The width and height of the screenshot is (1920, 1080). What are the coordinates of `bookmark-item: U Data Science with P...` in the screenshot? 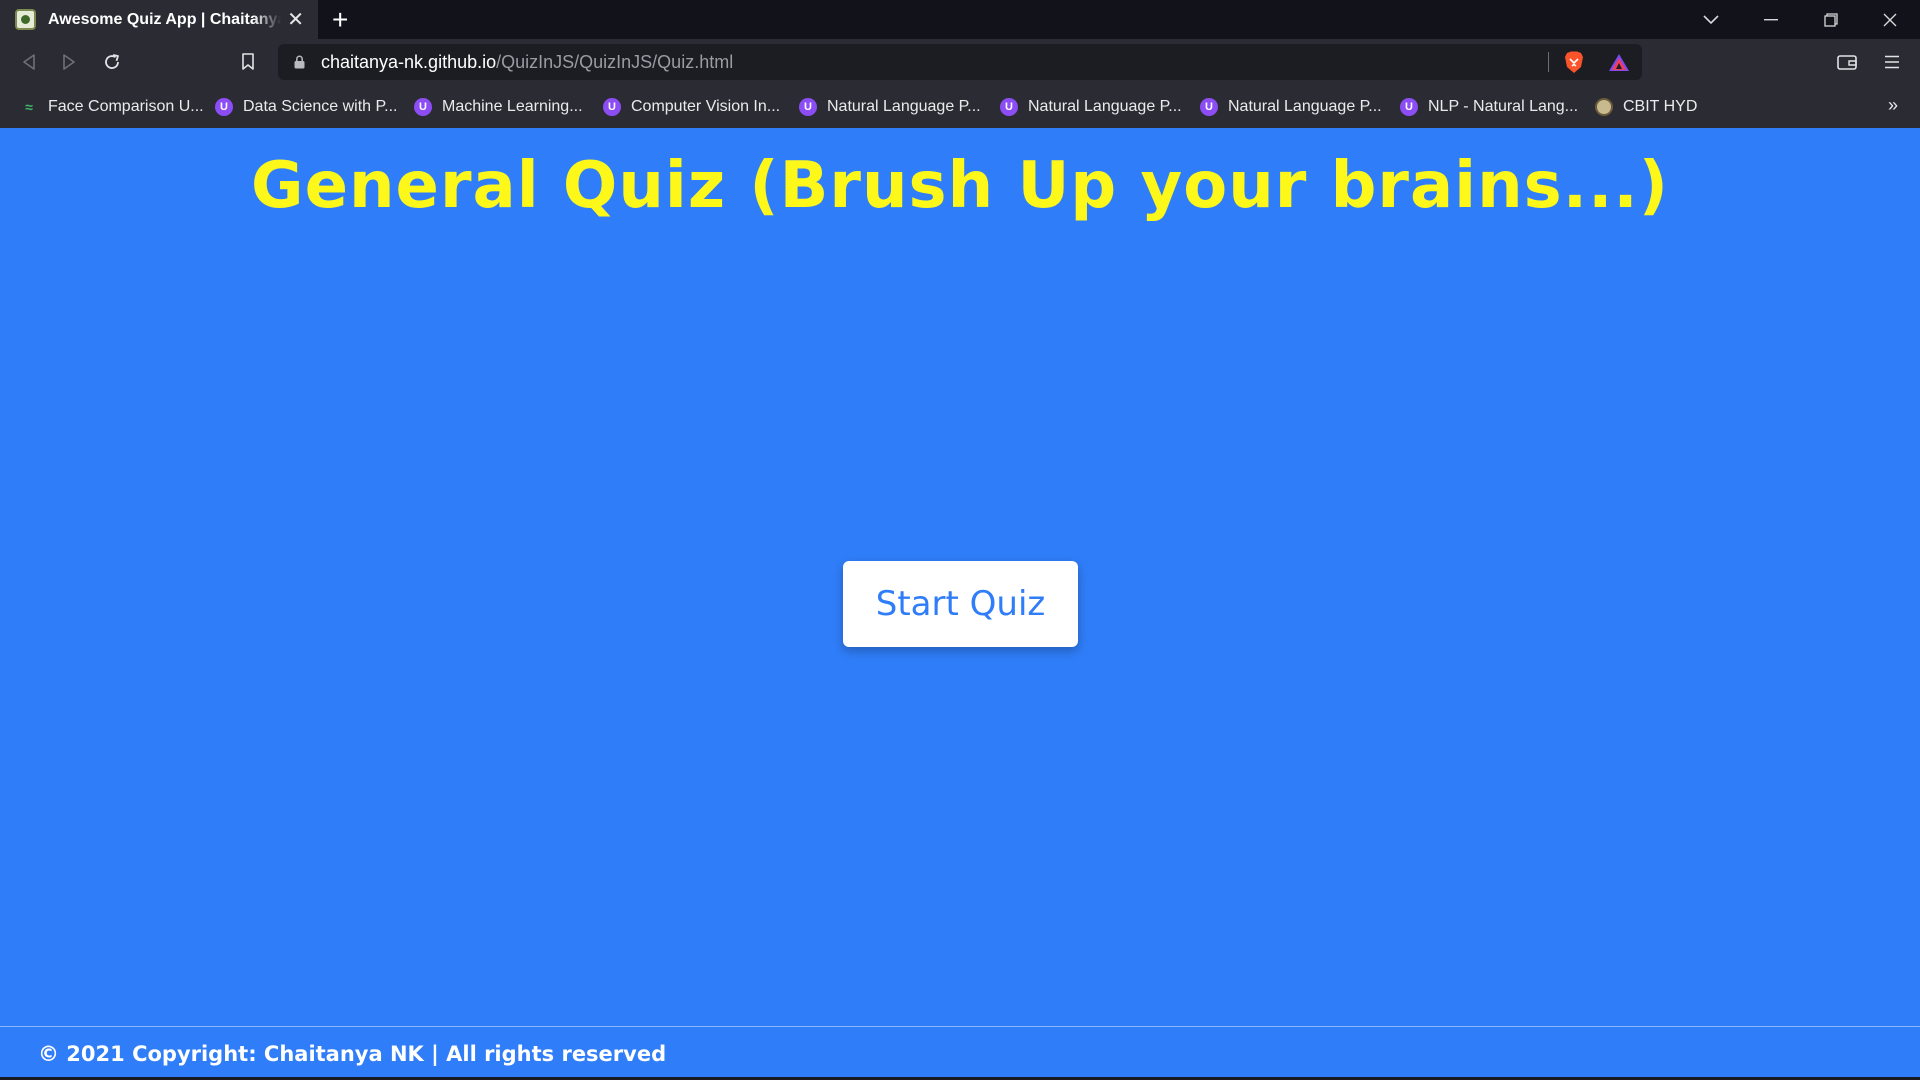 It's located at (306, 107).